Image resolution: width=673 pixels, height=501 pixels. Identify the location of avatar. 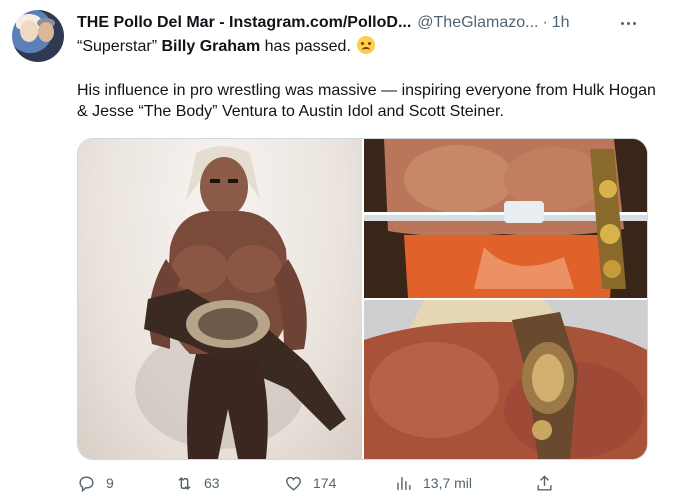
(38, 36).